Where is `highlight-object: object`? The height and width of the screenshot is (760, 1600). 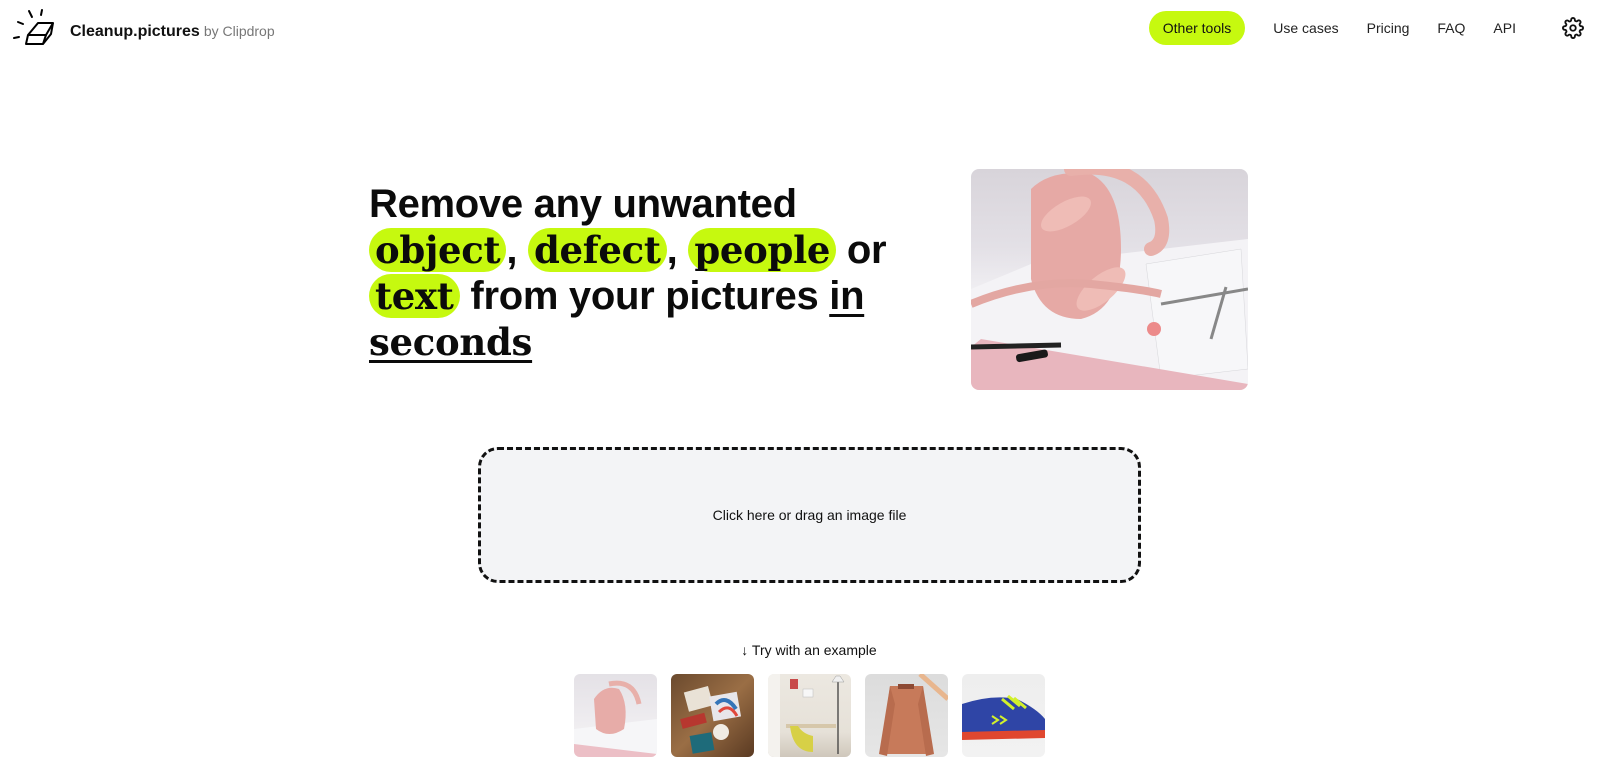 highlight-object: object is located at coordinates (438, 250).